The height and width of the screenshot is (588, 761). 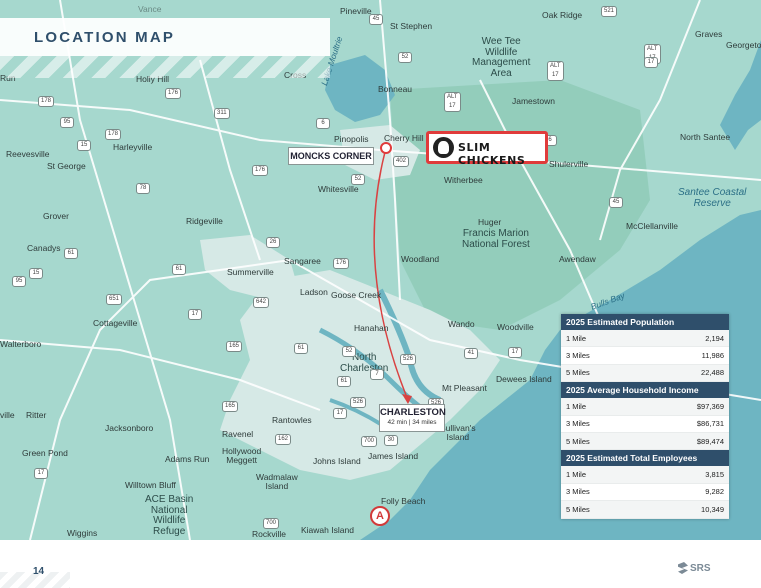 I want to click on stats-row-value: 3,815, so click(x=714, y=475).